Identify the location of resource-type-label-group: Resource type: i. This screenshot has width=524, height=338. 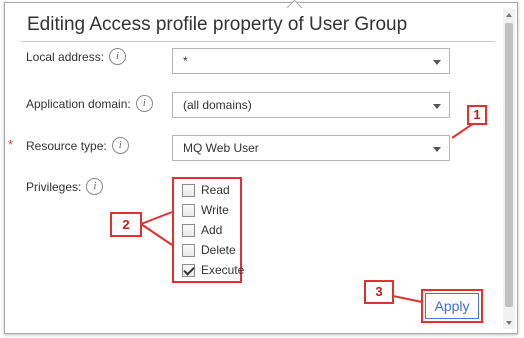
(77, 145).